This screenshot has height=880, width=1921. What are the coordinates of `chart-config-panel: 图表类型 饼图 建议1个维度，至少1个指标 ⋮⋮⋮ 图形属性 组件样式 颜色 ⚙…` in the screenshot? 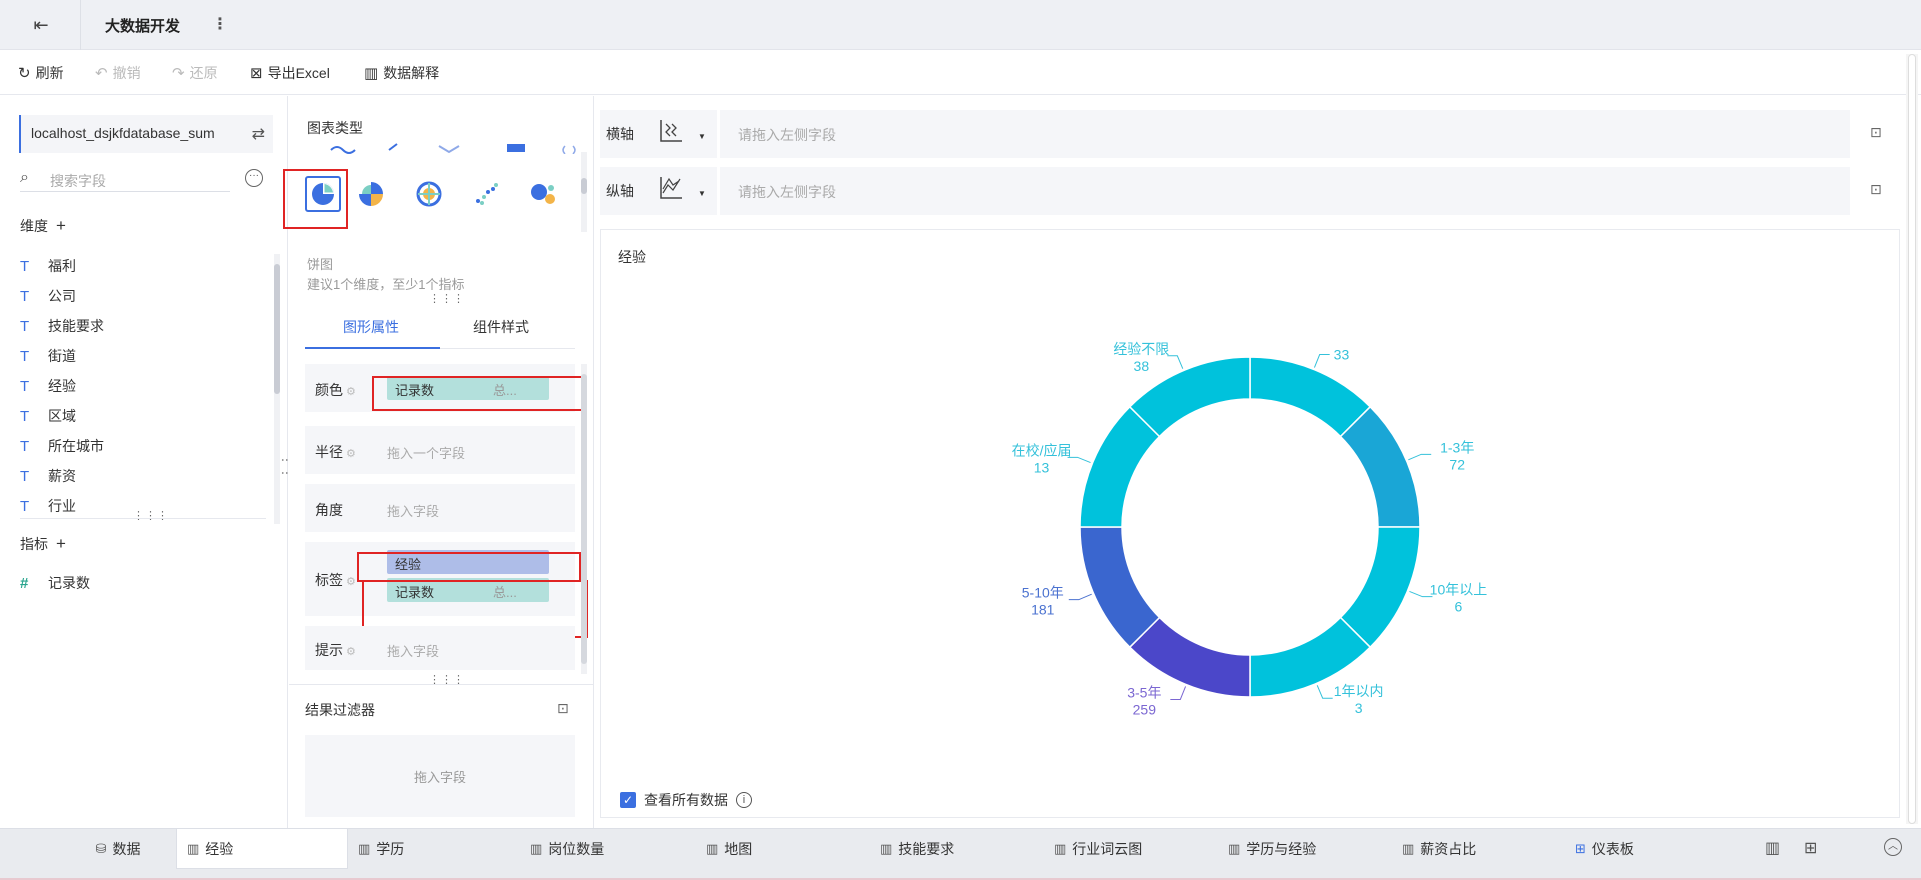 It's located at (438, 462).